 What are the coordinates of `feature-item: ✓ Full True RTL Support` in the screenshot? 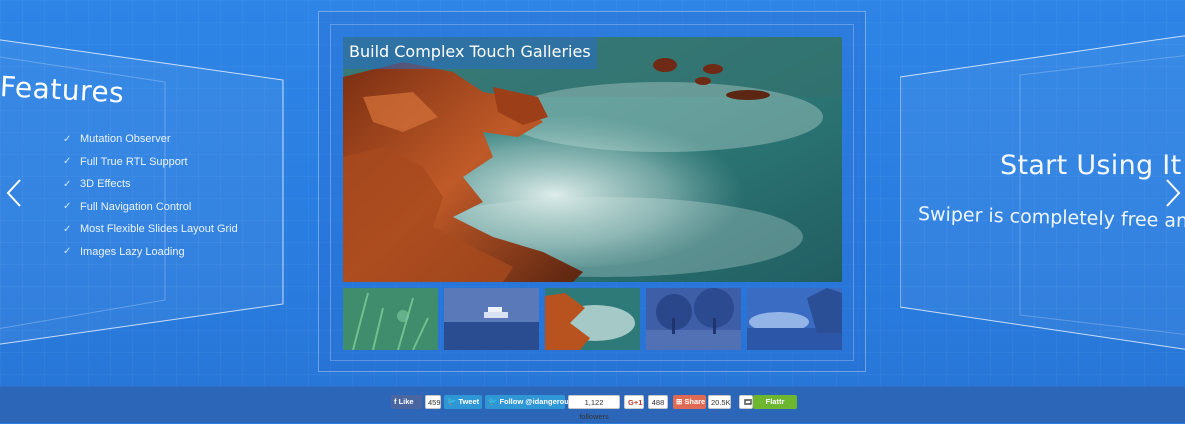 It's located at (150, 162).